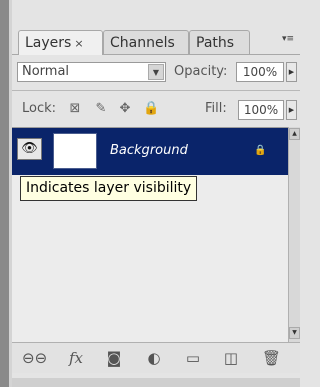  What do you see at coordinates (156, 90) in the screenshot?
I see `divider` at bounding box center [156, 90].